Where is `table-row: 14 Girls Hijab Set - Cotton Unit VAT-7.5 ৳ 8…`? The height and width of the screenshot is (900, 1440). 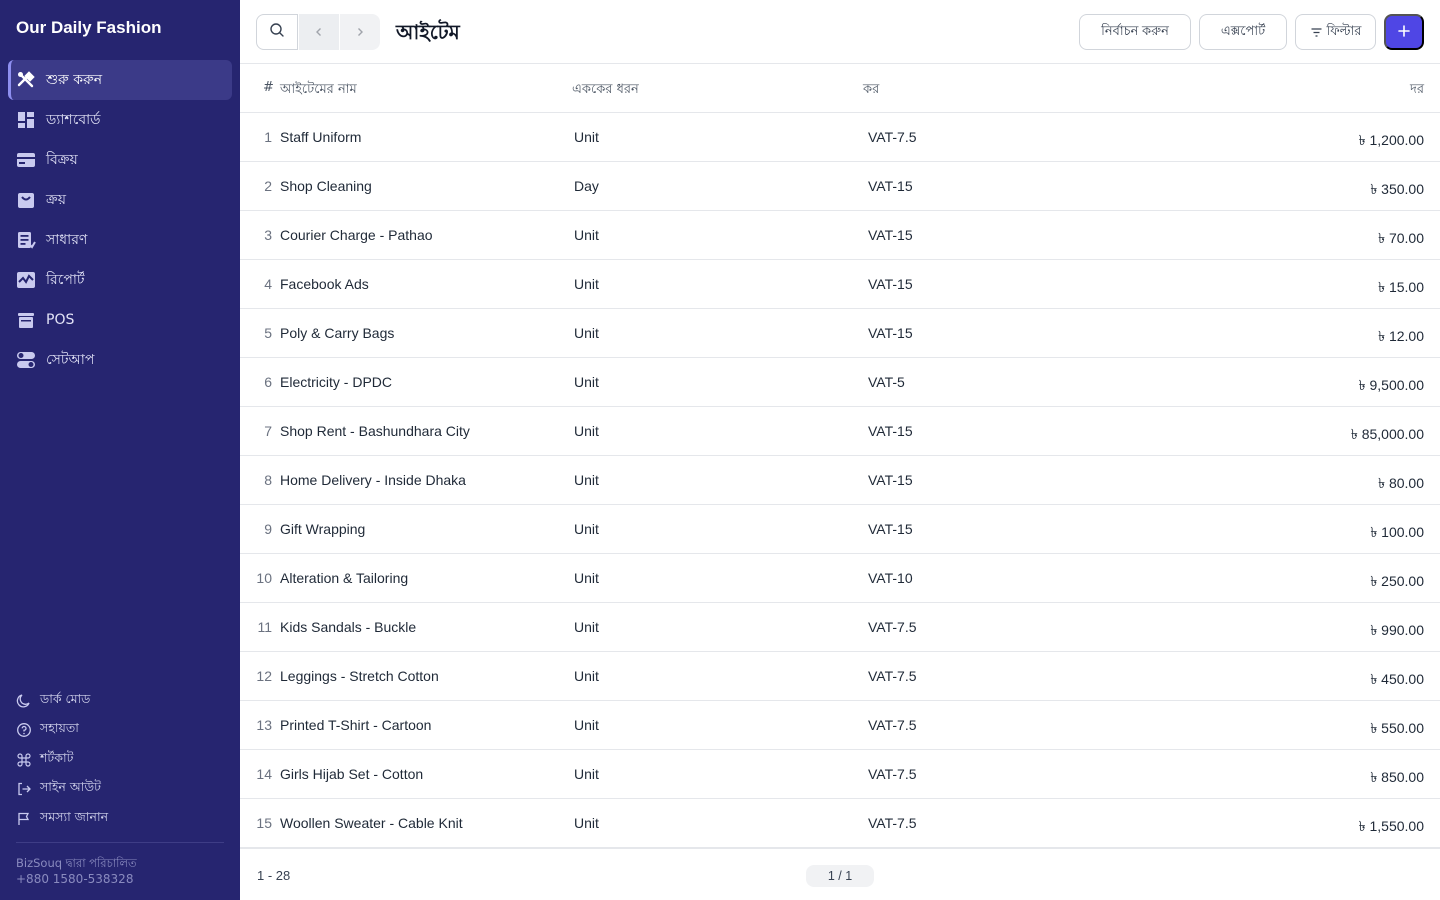 table-row: 14 Girls Hijab Set - Cotton Unit VAT-7.5 ৳ 8… is located at coordinates (840, 774).